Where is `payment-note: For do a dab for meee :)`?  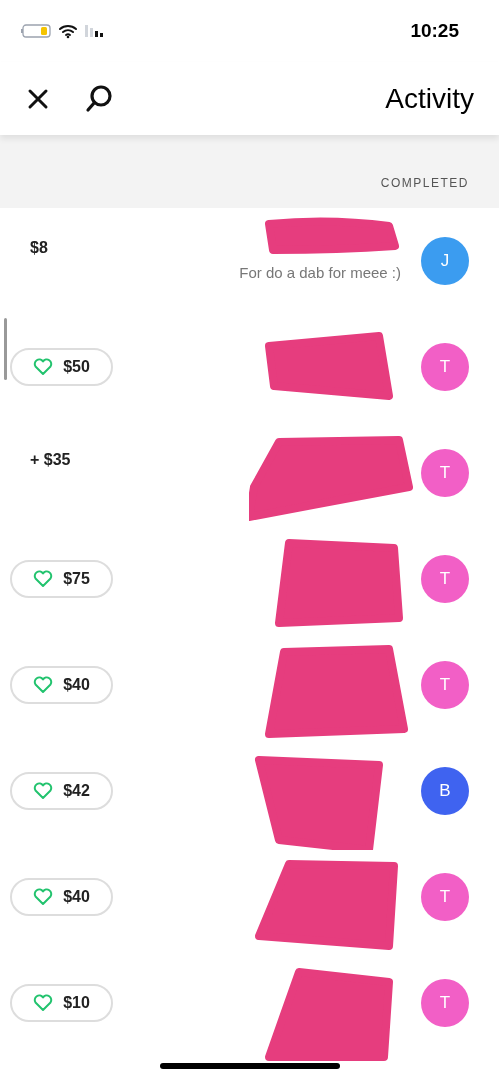
payment-note: For do a dab for meee :) is located at coordinates (320, 273).